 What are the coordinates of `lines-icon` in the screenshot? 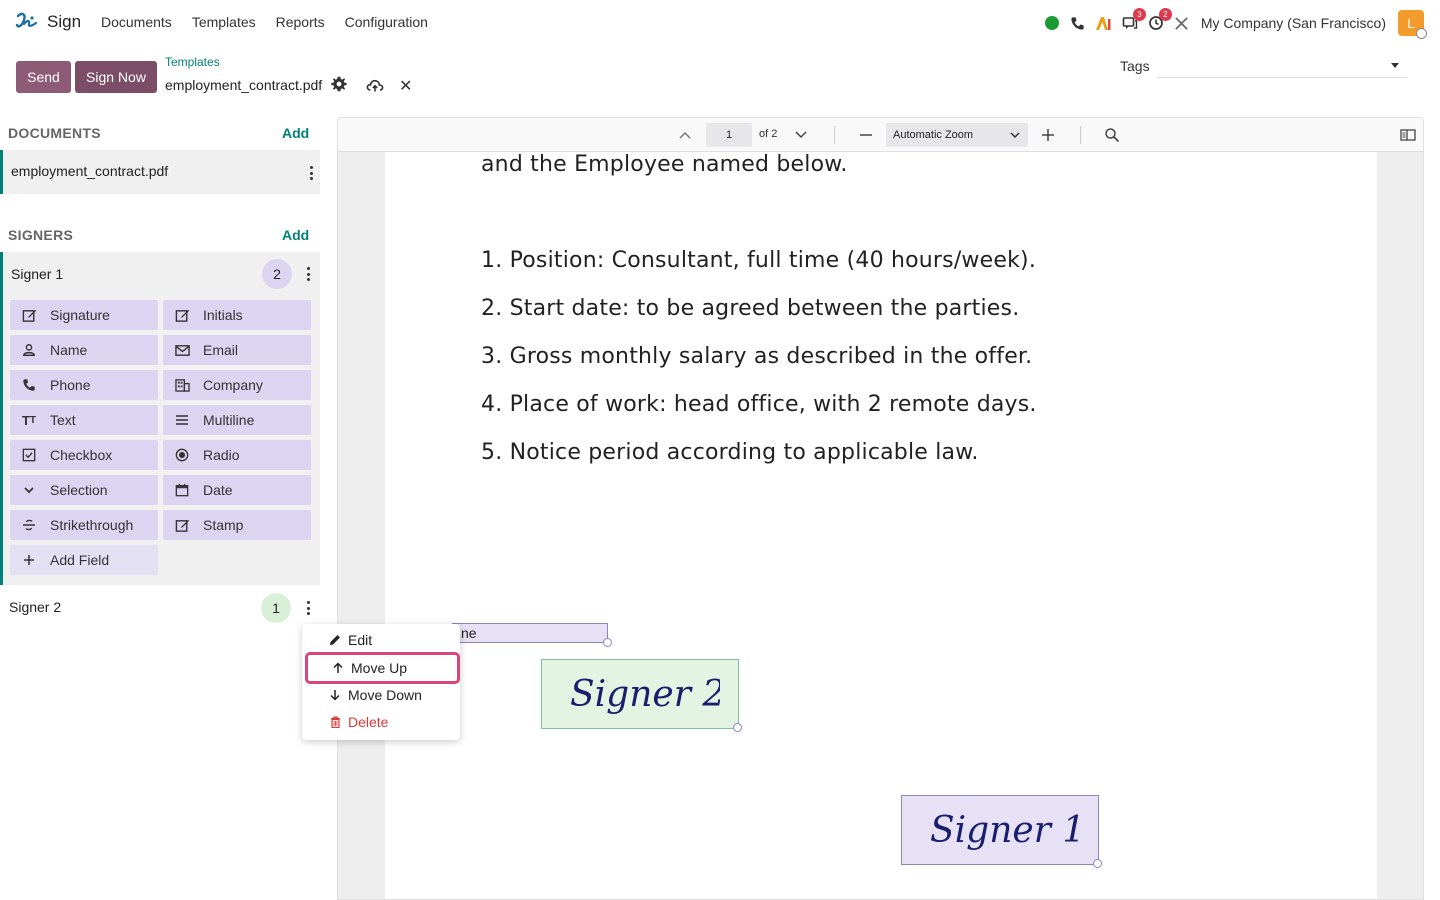 It's located at (182, 420).